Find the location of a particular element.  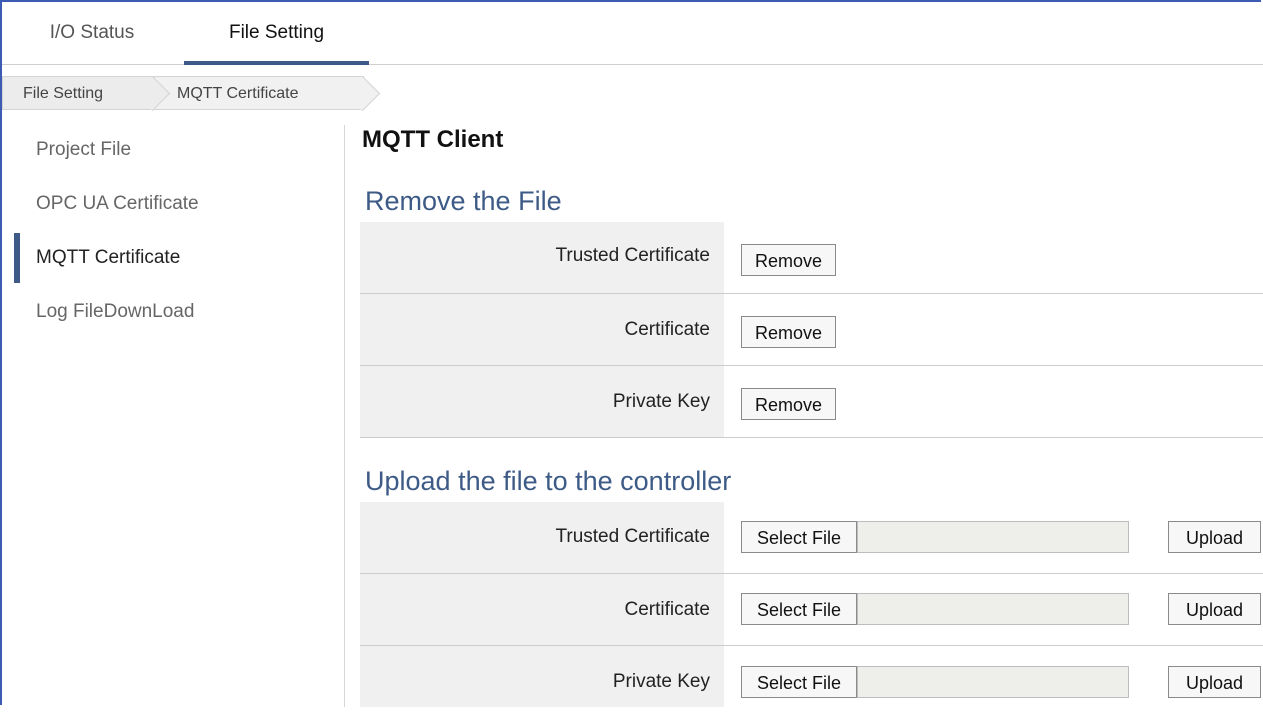

upload-private-key-button: Upload is located at coordinates (1214, 682).